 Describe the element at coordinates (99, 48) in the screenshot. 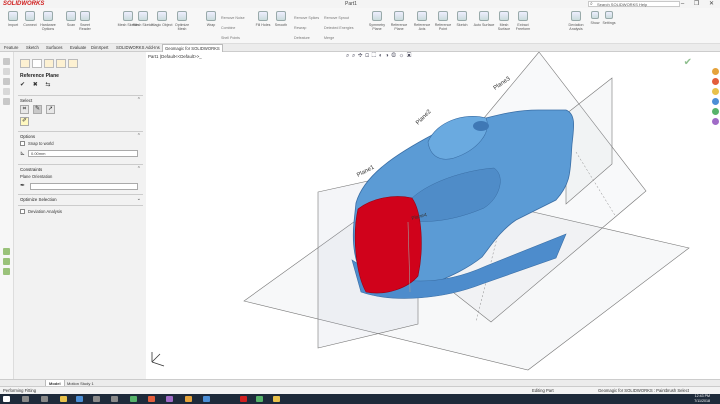

I see `command-tab: DimXpert` at that location.